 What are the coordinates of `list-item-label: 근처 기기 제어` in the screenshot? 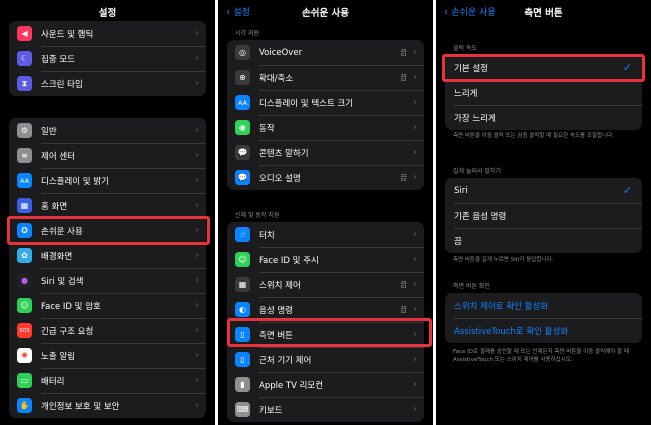 It's located at (285, 360).